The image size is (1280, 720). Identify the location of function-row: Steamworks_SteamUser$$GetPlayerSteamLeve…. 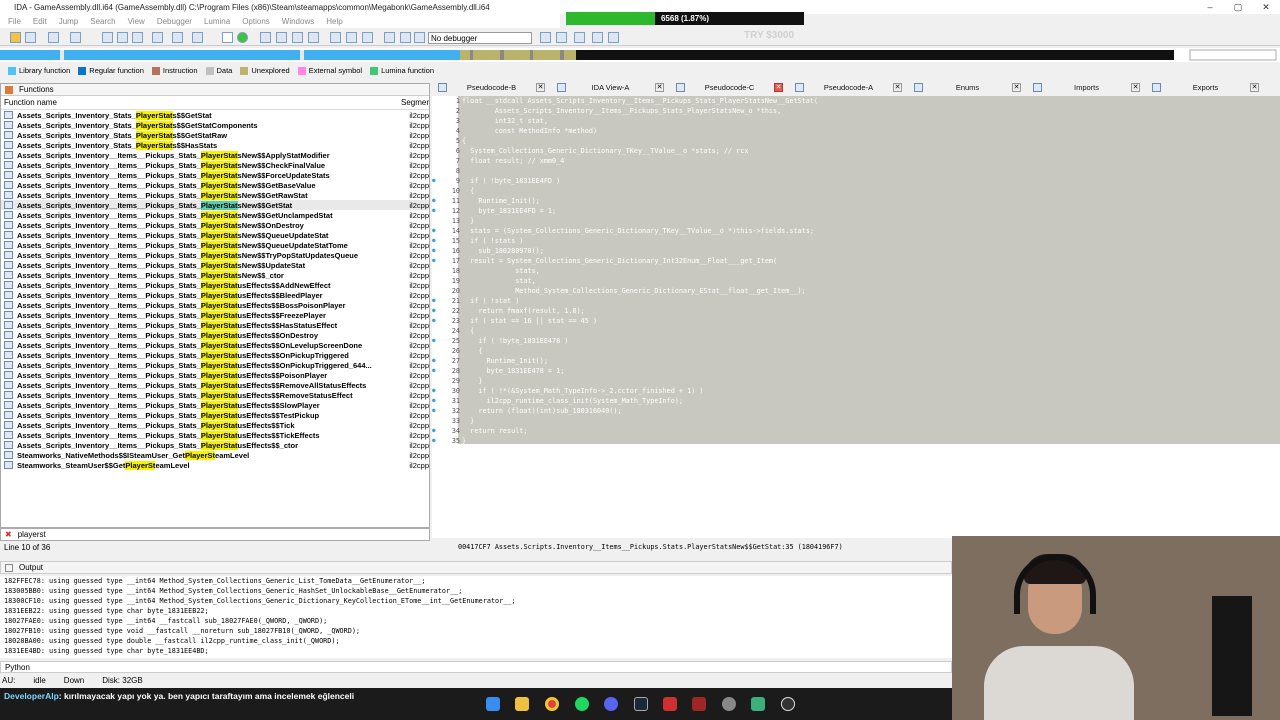
(215, 465).